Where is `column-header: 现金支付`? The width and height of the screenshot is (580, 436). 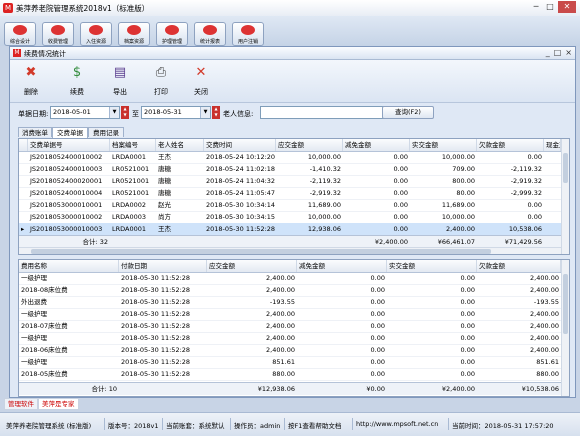
column-header: 现金支付 is located at coordinates (552, 145).